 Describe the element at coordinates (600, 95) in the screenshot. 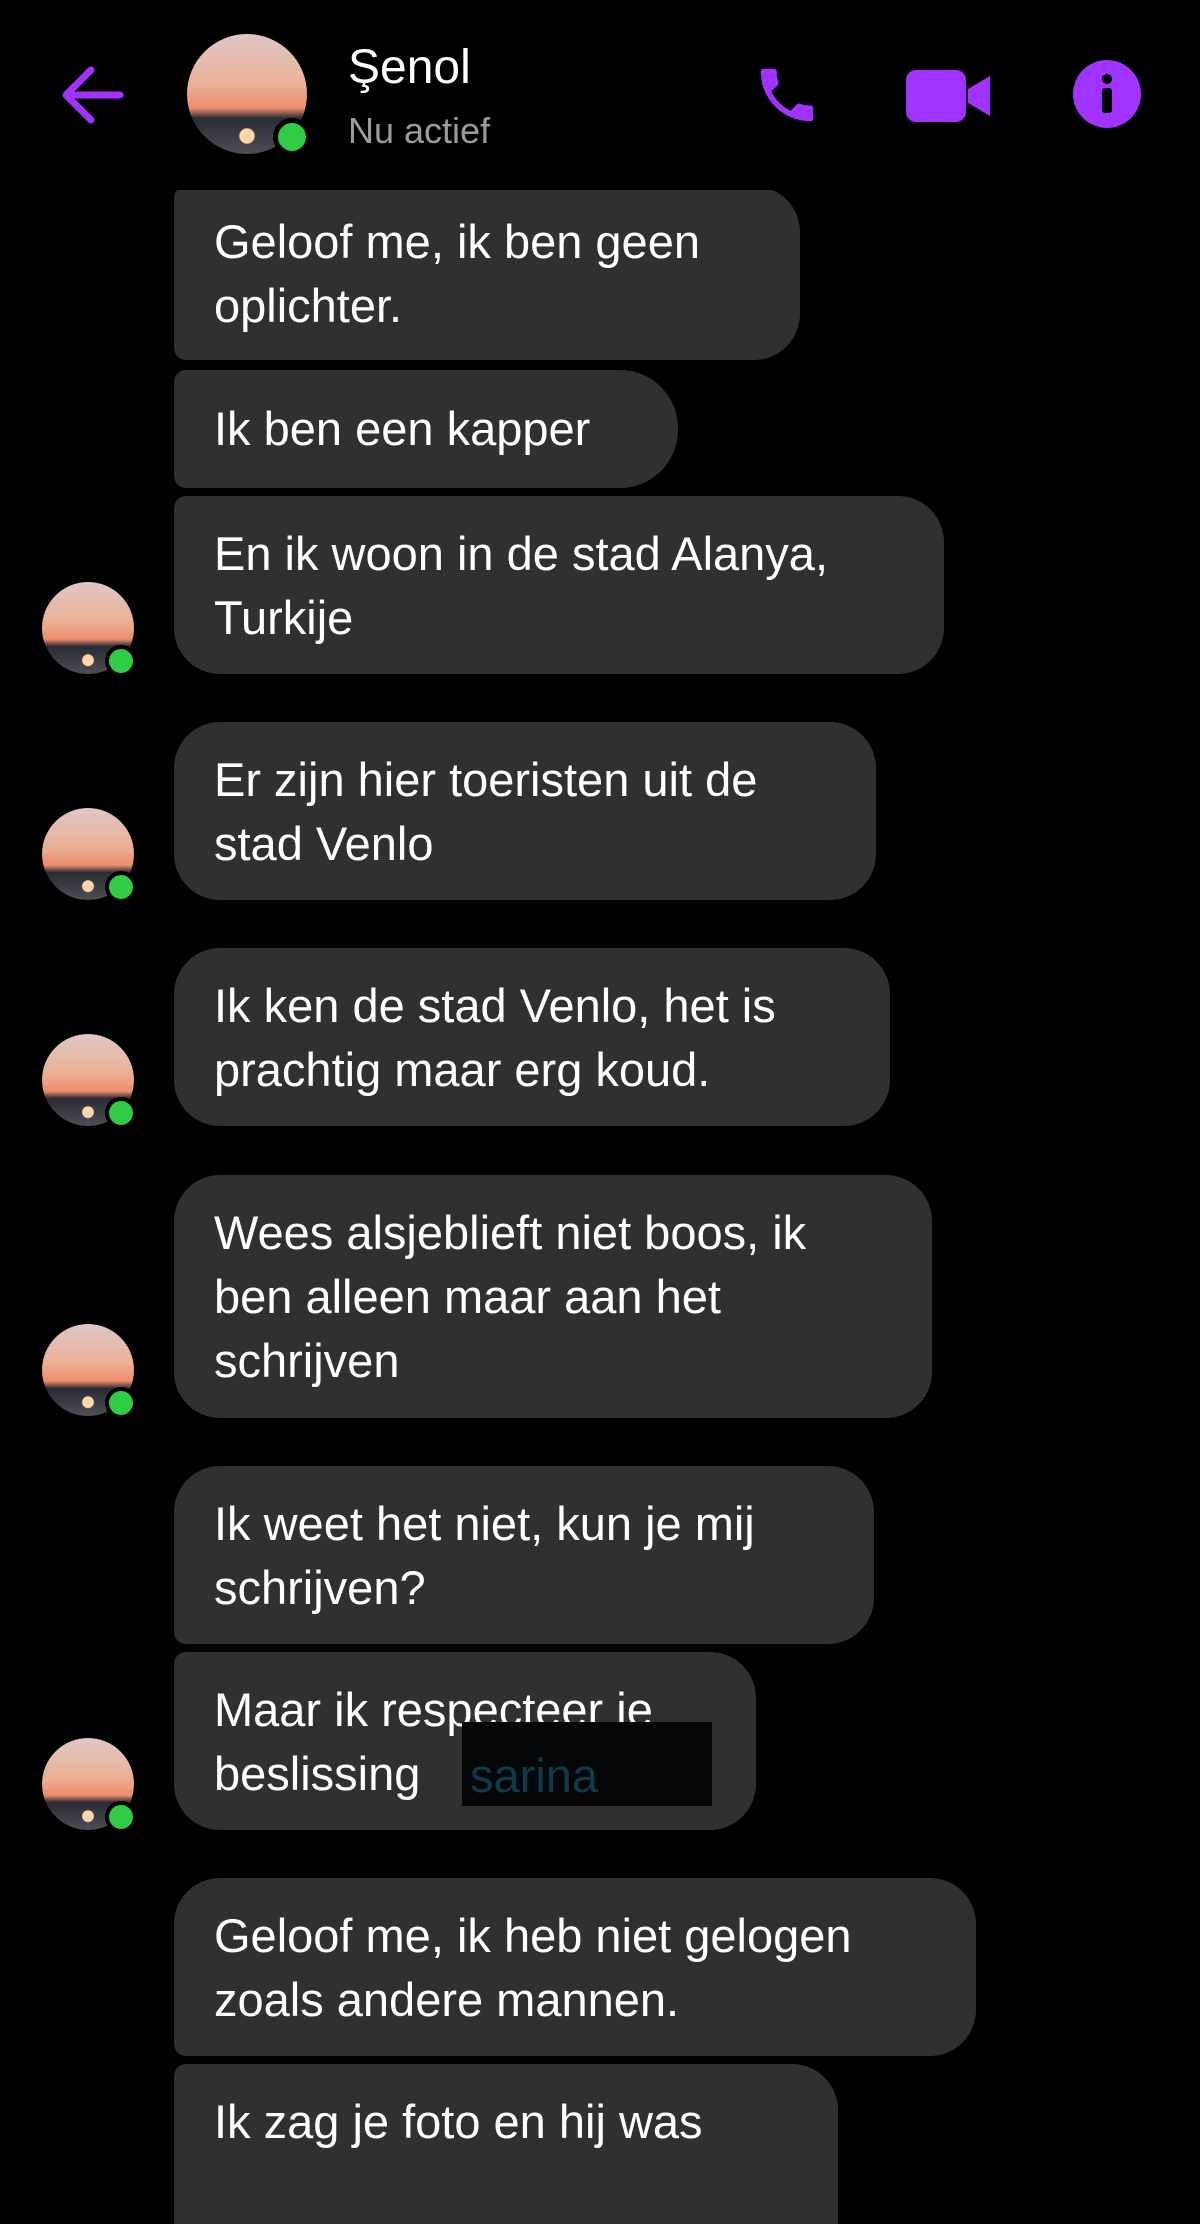

I see `conversation-header: Şenol Nu actief` at that location.